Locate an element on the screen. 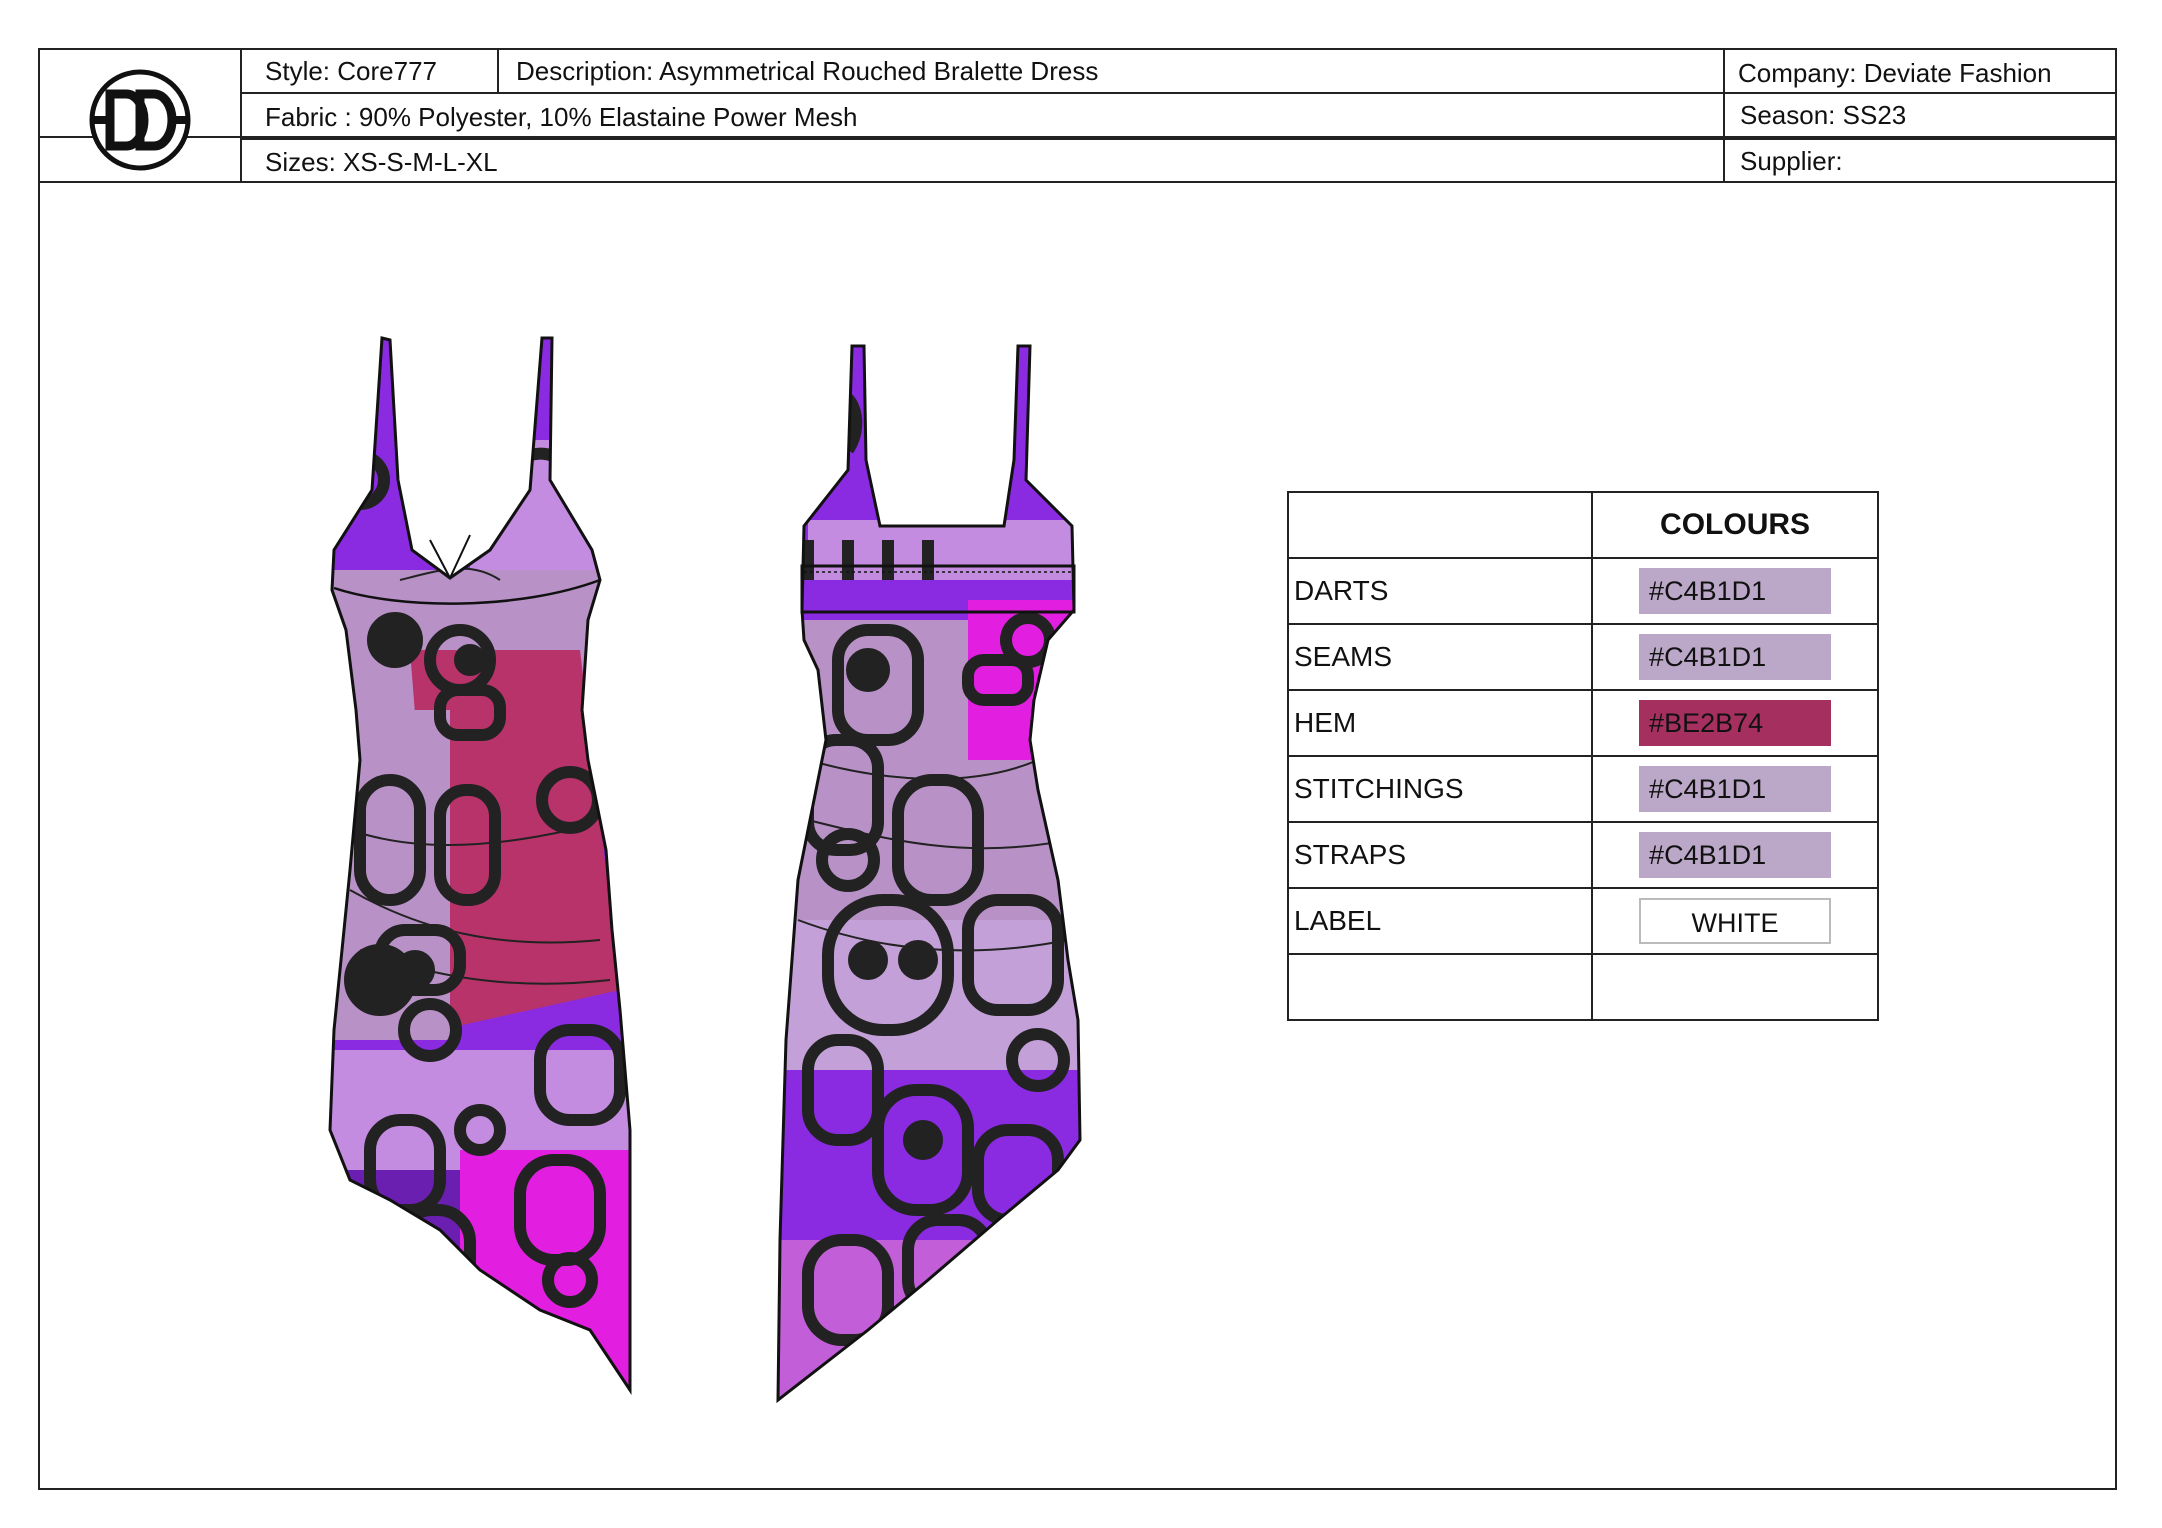 This screenshot has height=1528, width=2162. colour-swatch: WHITE is located at coordinates (1735, 921).